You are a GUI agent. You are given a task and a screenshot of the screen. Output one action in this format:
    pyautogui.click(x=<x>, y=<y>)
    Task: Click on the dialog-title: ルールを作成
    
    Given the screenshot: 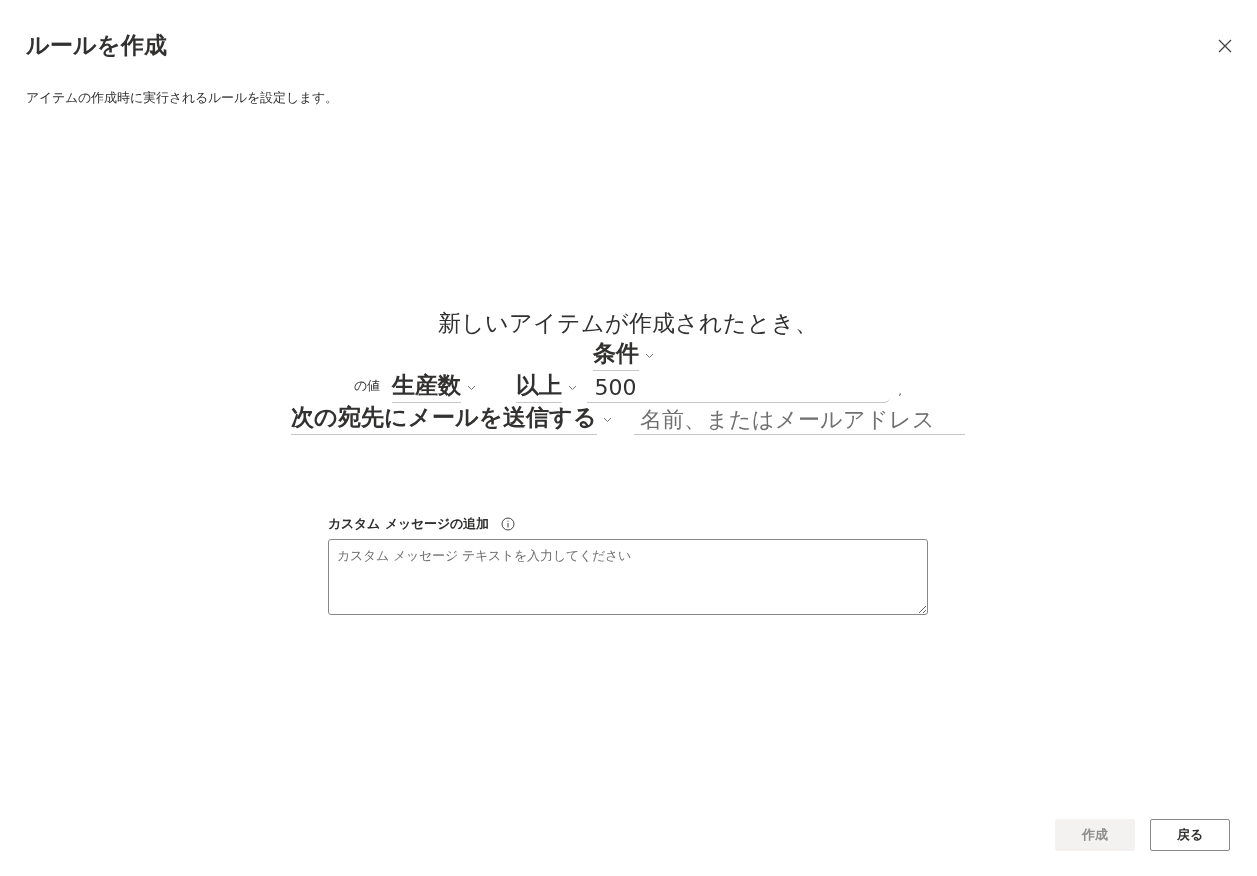 What is the action you would take?
    pyautogui.click(x=96, y=45)
    